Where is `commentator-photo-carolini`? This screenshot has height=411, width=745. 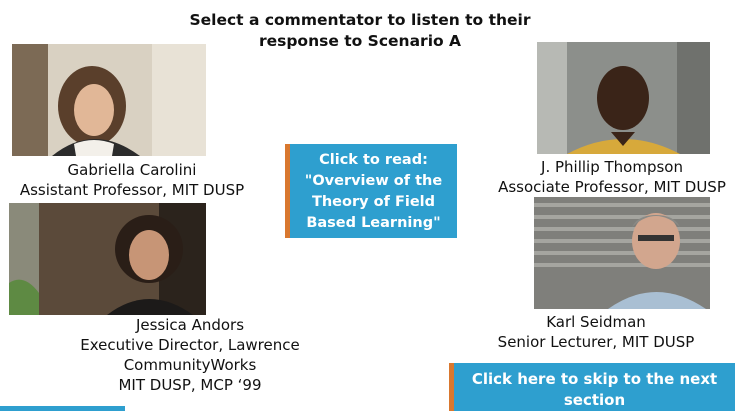
commentator-photo-carolini is located at coordinates (109, 100).